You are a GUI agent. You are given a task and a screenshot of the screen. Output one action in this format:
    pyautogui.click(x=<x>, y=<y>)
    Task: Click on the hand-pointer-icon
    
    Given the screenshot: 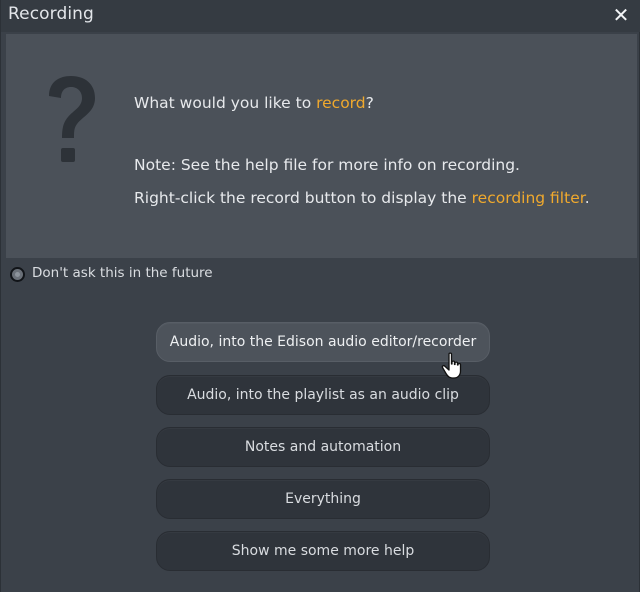 What is the action you would take?
    pyautogui.click(x=451, y=365)
    